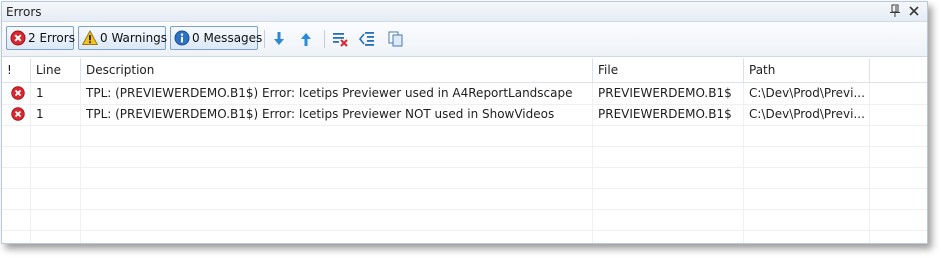 The width and height of the screenshot is (943, 258). I want to click on column-header-path: Path, so click(807, 70).